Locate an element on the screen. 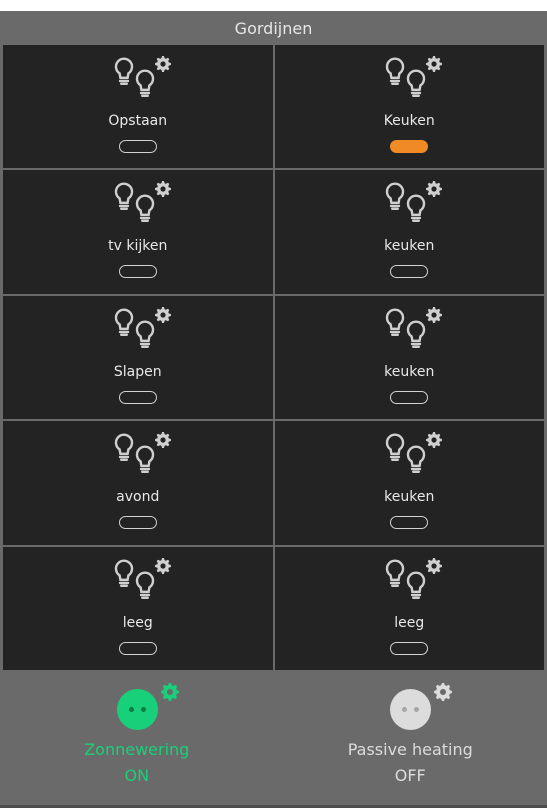 Image resolution: width=547 pixels, height=808 pixels. scene-label: tv kijken is located at coordinates (138, 246).